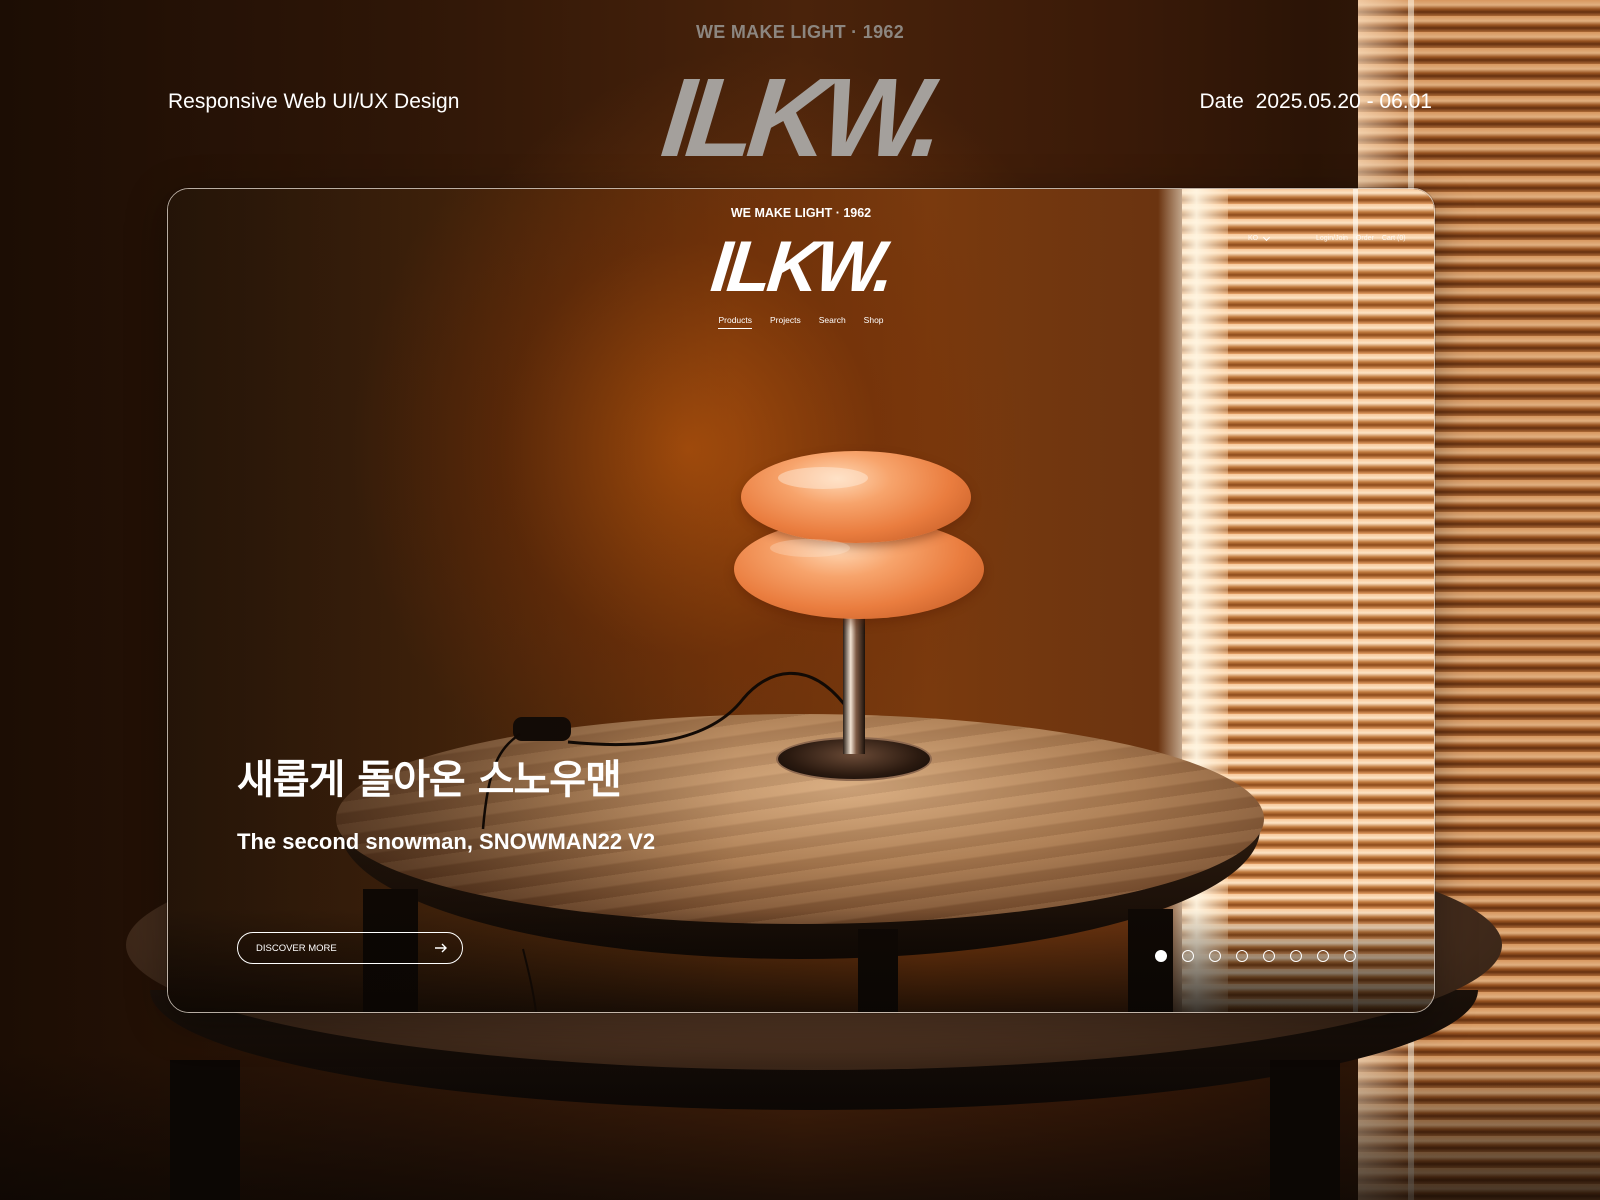  I want to click on nav-item-products: Products, so click(735, 322).